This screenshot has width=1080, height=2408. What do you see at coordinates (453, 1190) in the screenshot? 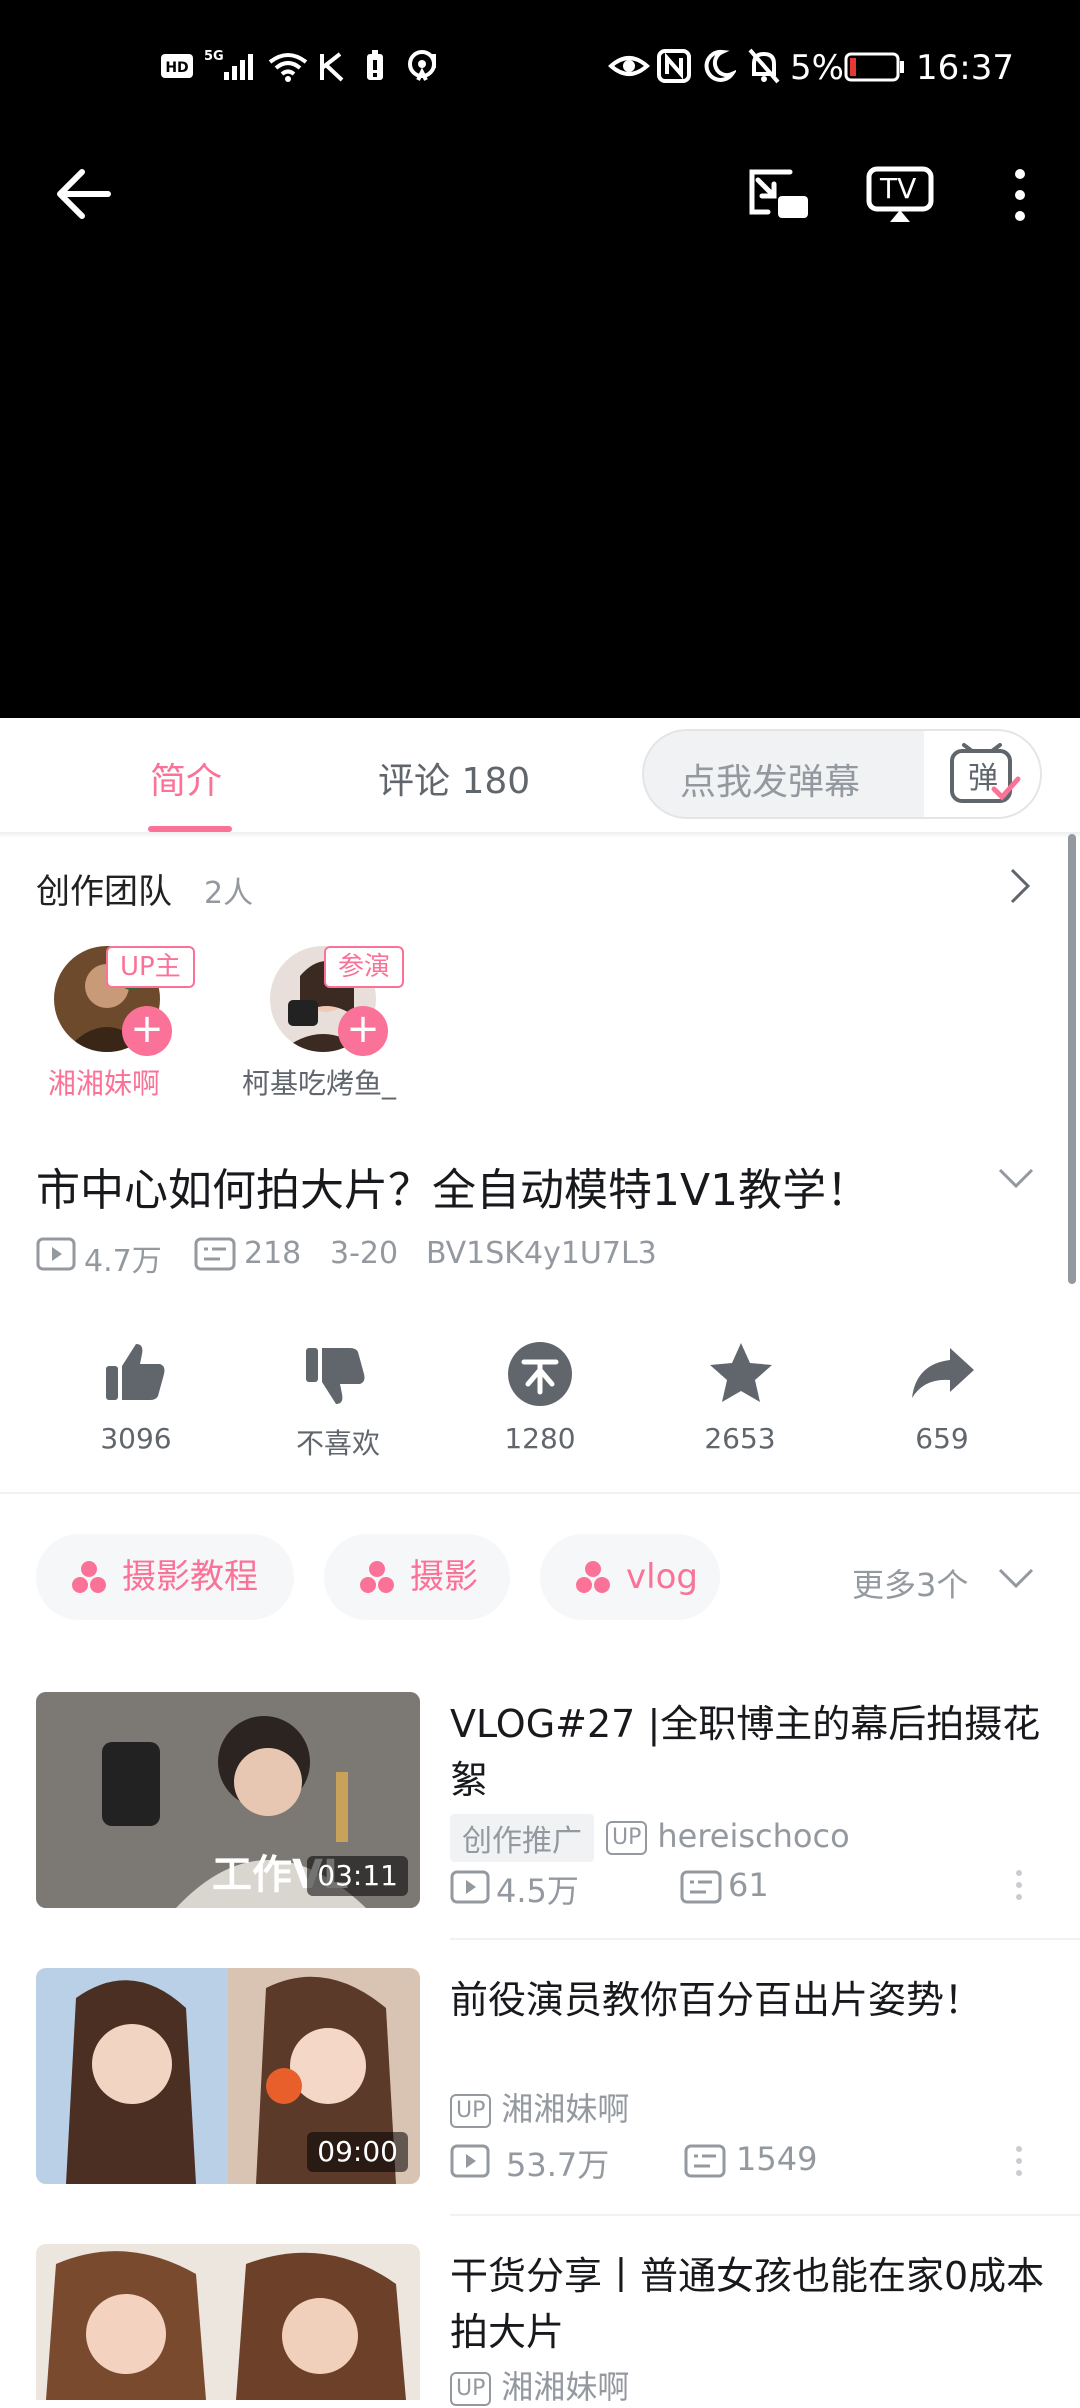
I see `video-title: 市中心如何拍大片？全自动模特1V1教学！` at bounding box center [453, 1190].